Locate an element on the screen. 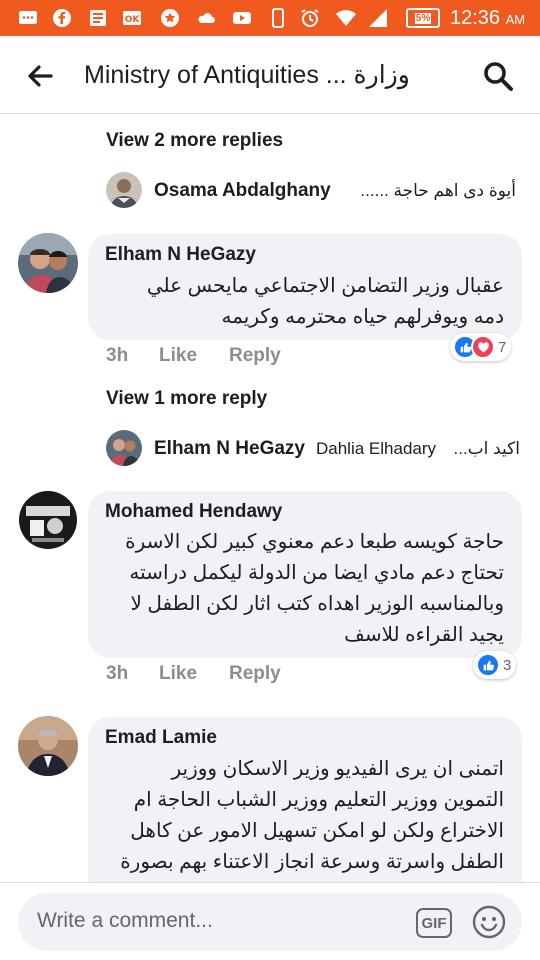  clock-time: 12:36 is located at coordinates (475, 18).